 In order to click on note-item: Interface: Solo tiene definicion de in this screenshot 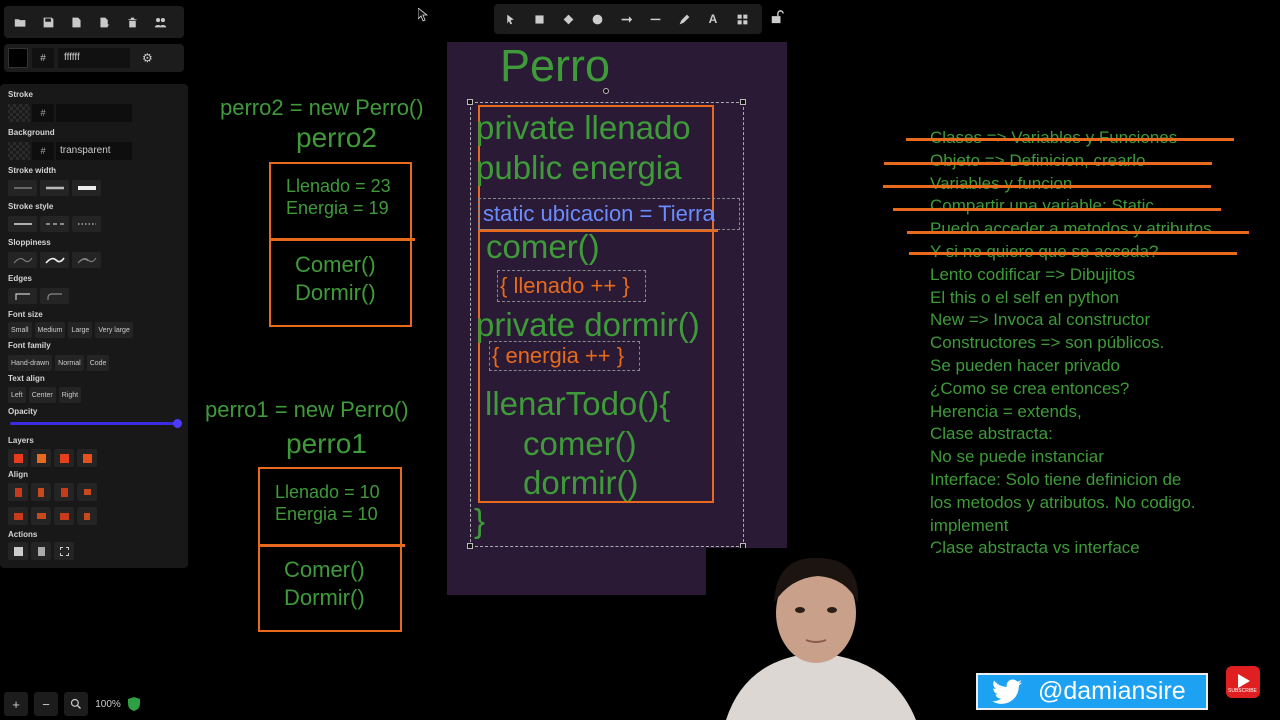, I will do `click(1071, 481)`.